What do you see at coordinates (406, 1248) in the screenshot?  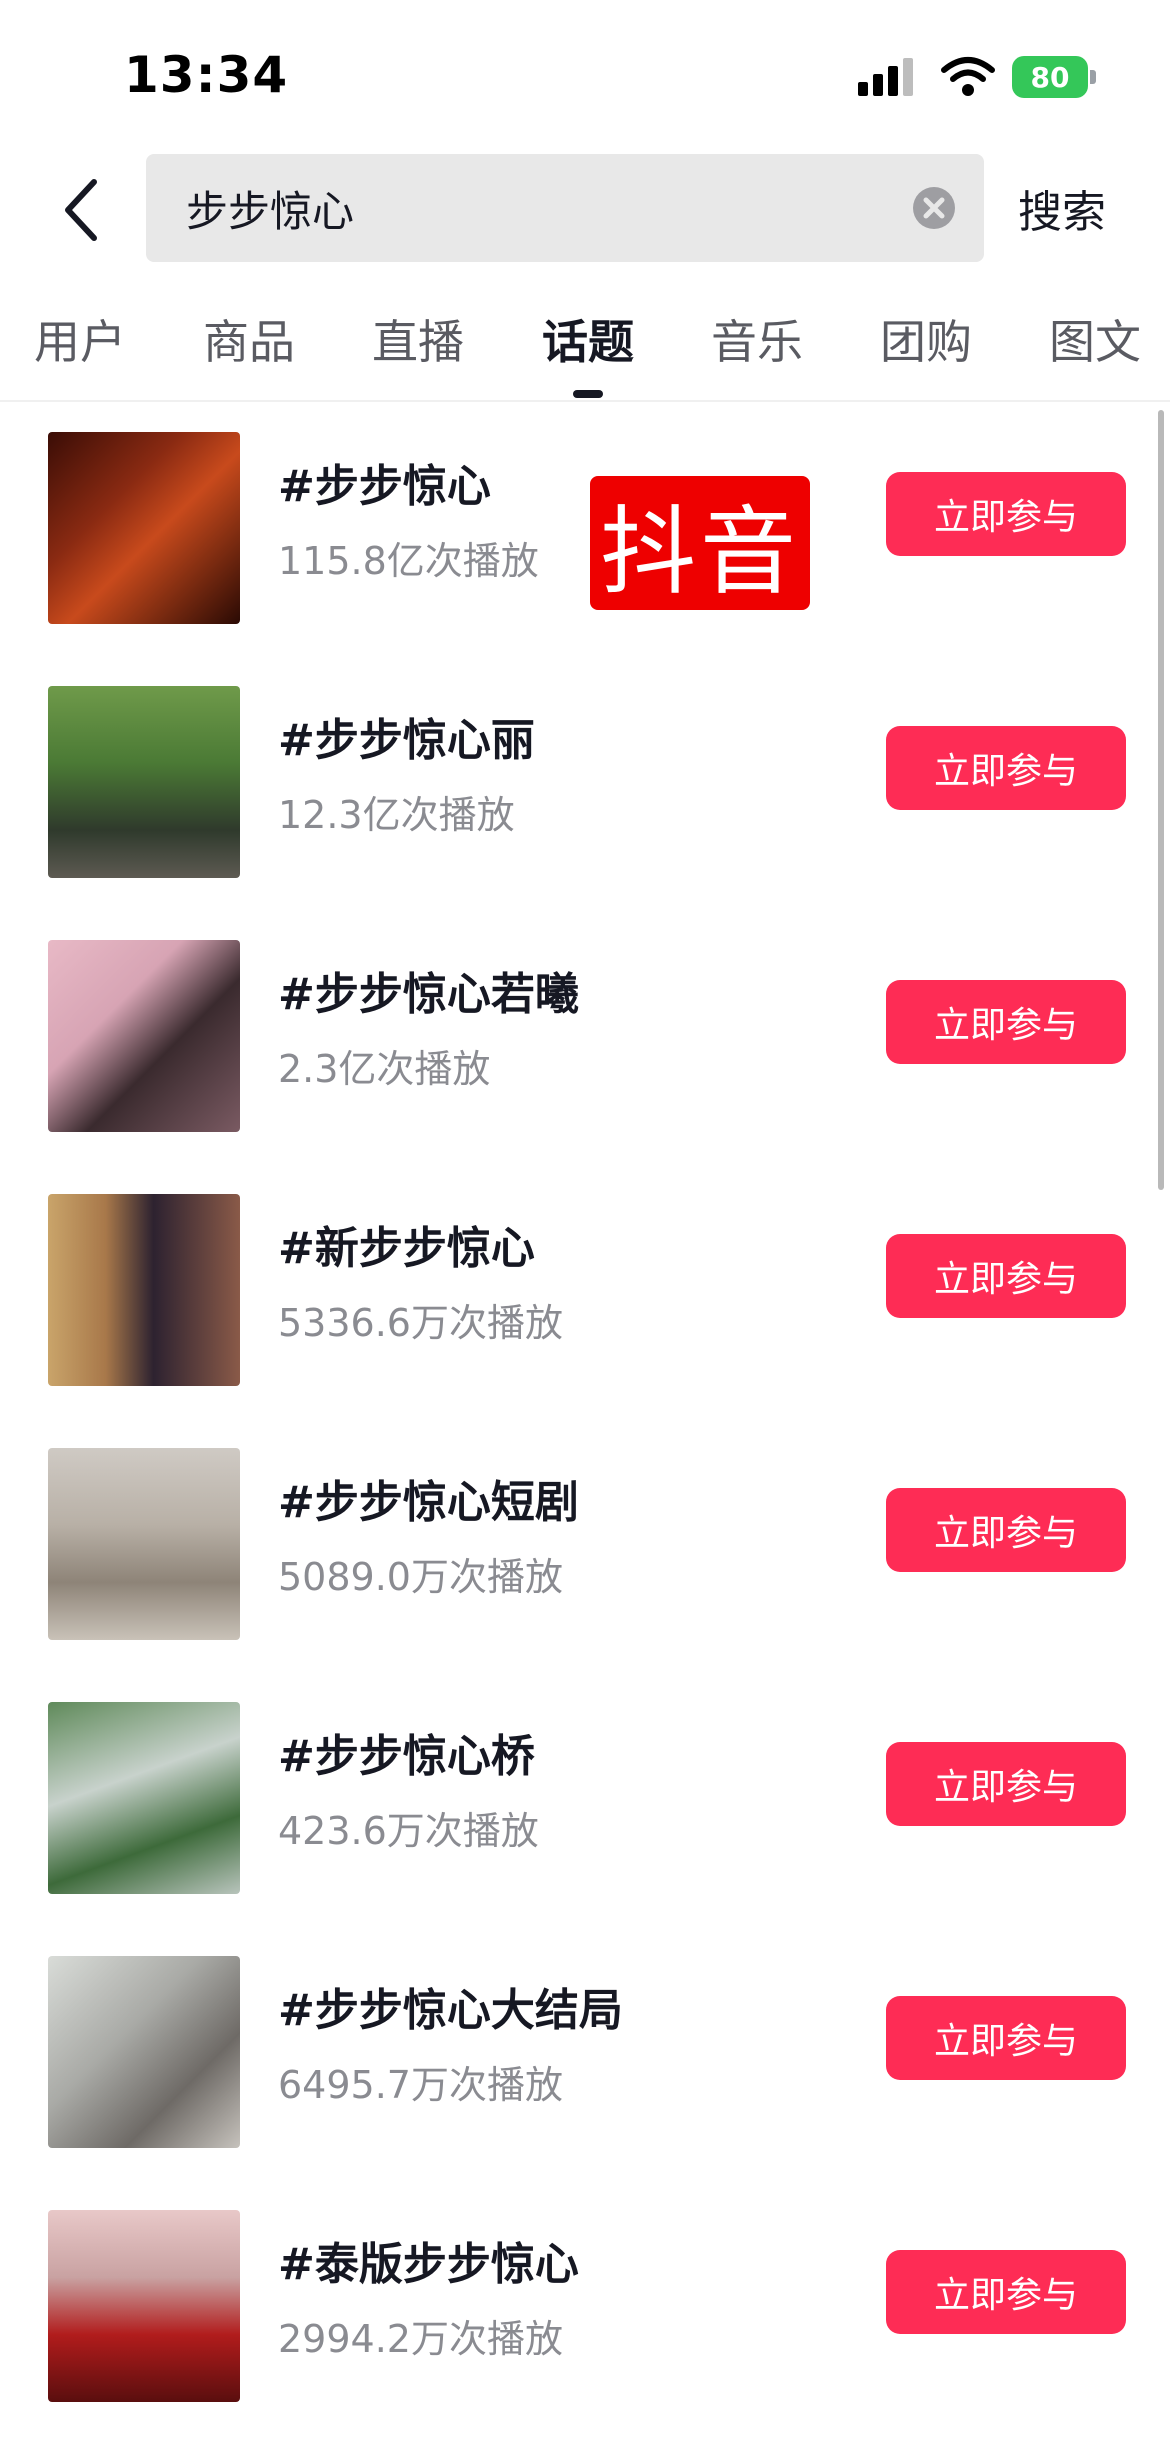 I see `topic-title: #新步步惊心` at bounding box center [406, 1248].